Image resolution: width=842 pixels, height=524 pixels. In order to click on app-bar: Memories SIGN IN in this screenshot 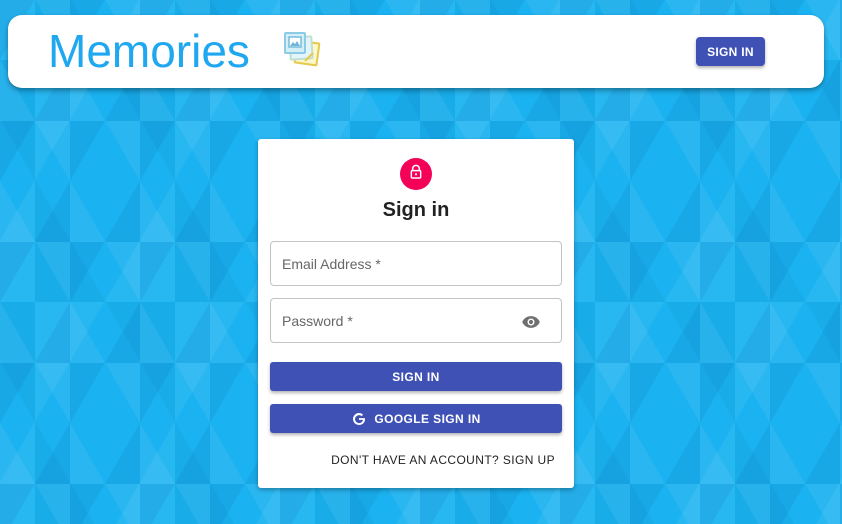, I will do `click(416, 51)`.